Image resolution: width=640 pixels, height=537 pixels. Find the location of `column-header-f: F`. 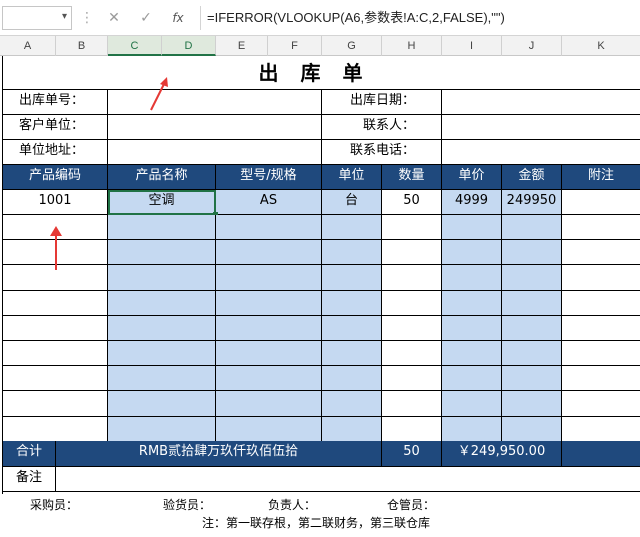

column-header-f: F is located at coordinates (295, 46).